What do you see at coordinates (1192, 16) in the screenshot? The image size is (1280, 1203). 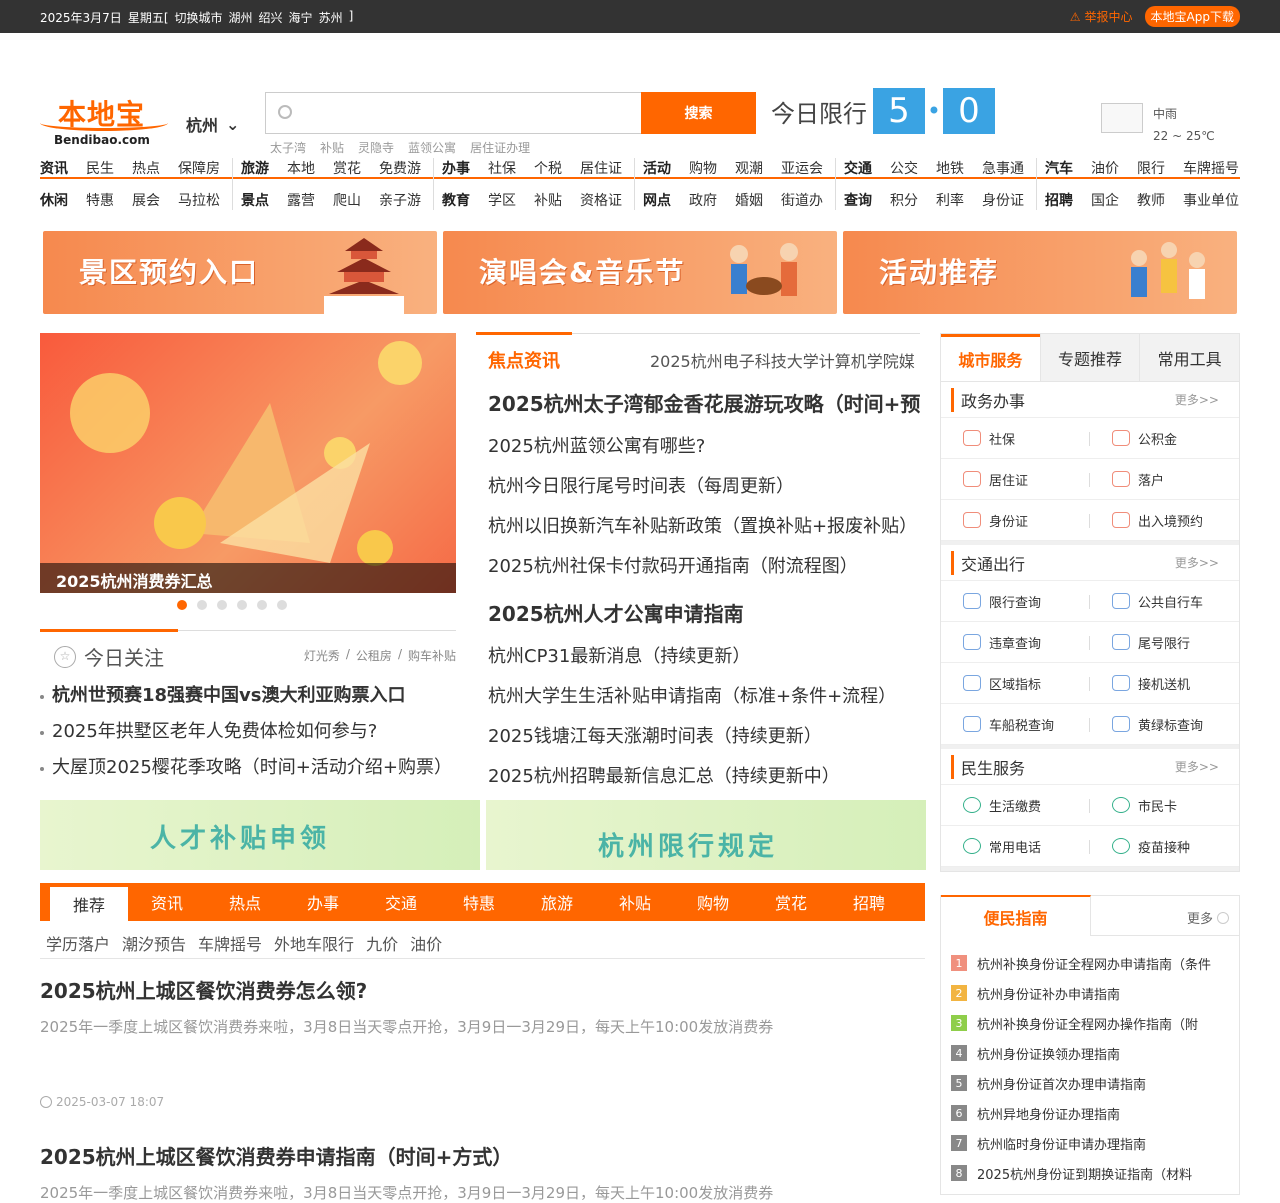 I see `app-download-button: 本地宝App下载` at bounding box center [1192, 16].